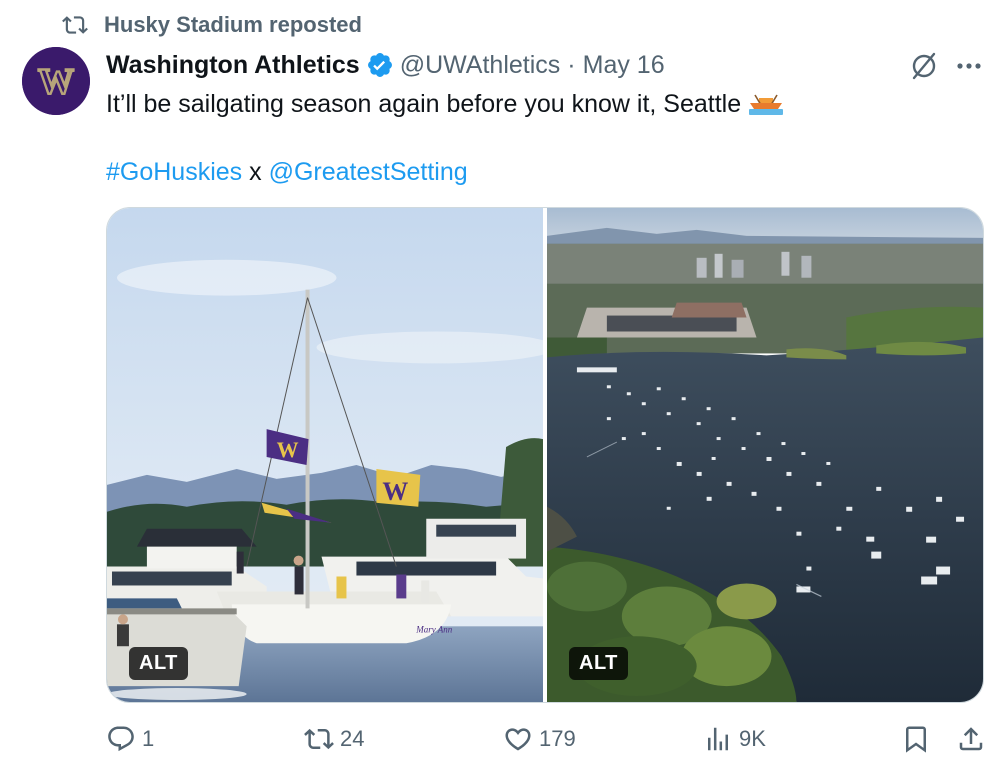 This screenshot has width=1008, height=776. I want to click on more-options-icon, so click(969, 66).